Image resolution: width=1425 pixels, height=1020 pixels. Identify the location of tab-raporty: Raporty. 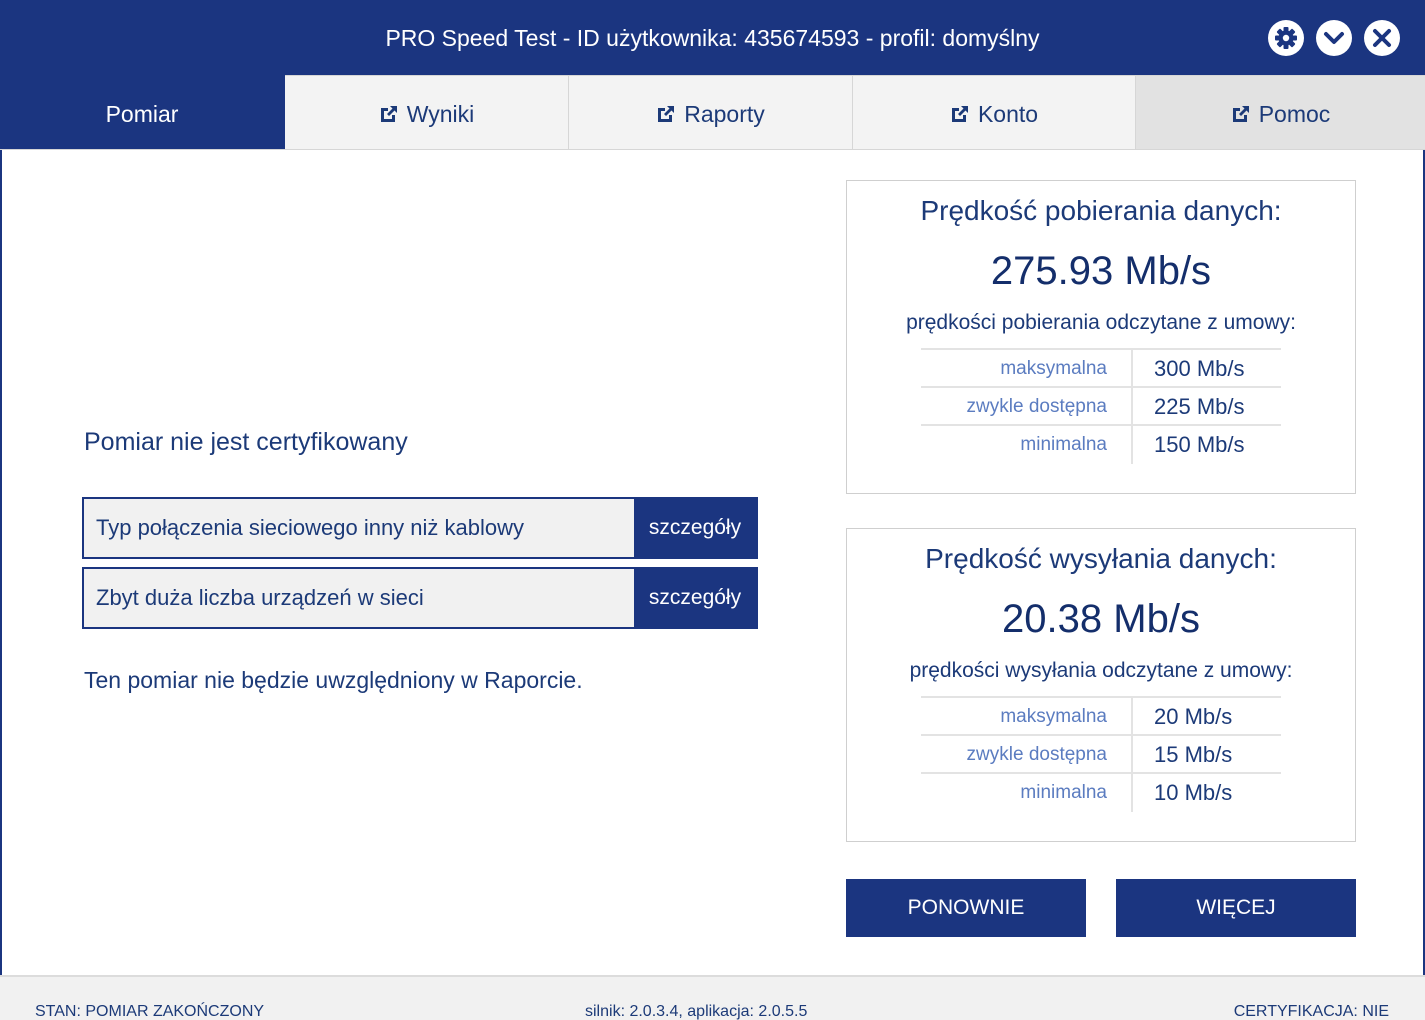
(711, 112).